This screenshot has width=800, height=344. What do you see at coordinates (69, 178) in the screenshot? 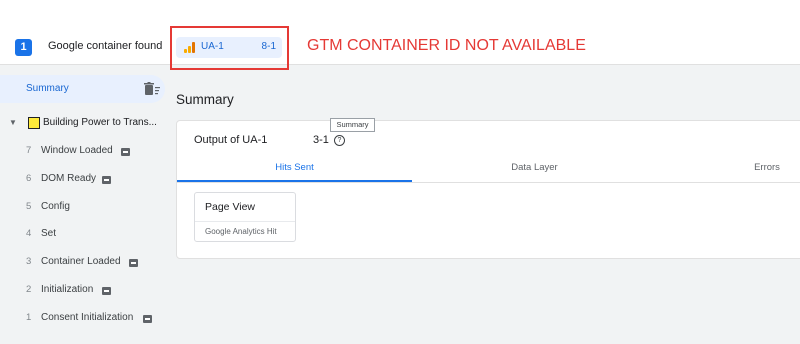
I see `event-label: DOM Ready` at bounding box center [69, 178].